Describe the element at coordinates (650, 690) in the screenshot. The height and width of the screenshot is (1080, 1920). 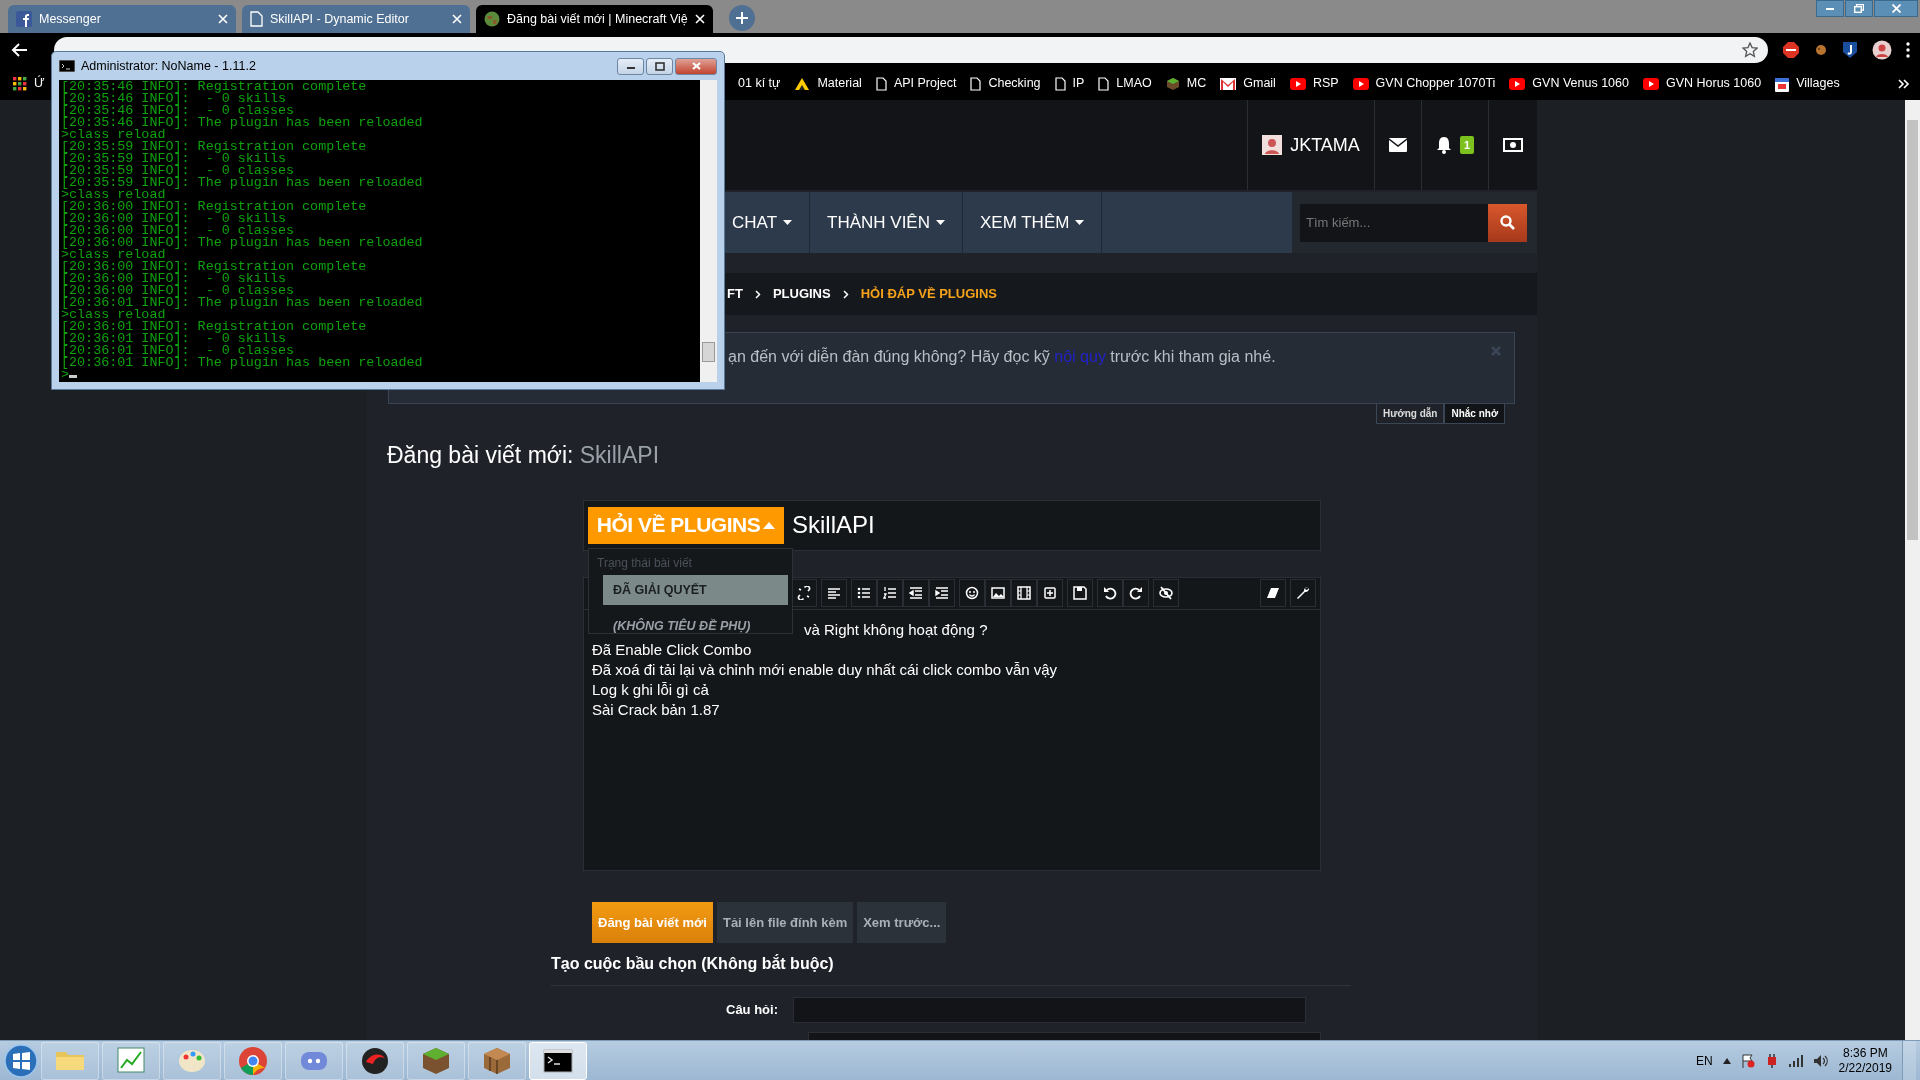
I see `editor-line: Log k ghi lỗi gì cả` at that location.